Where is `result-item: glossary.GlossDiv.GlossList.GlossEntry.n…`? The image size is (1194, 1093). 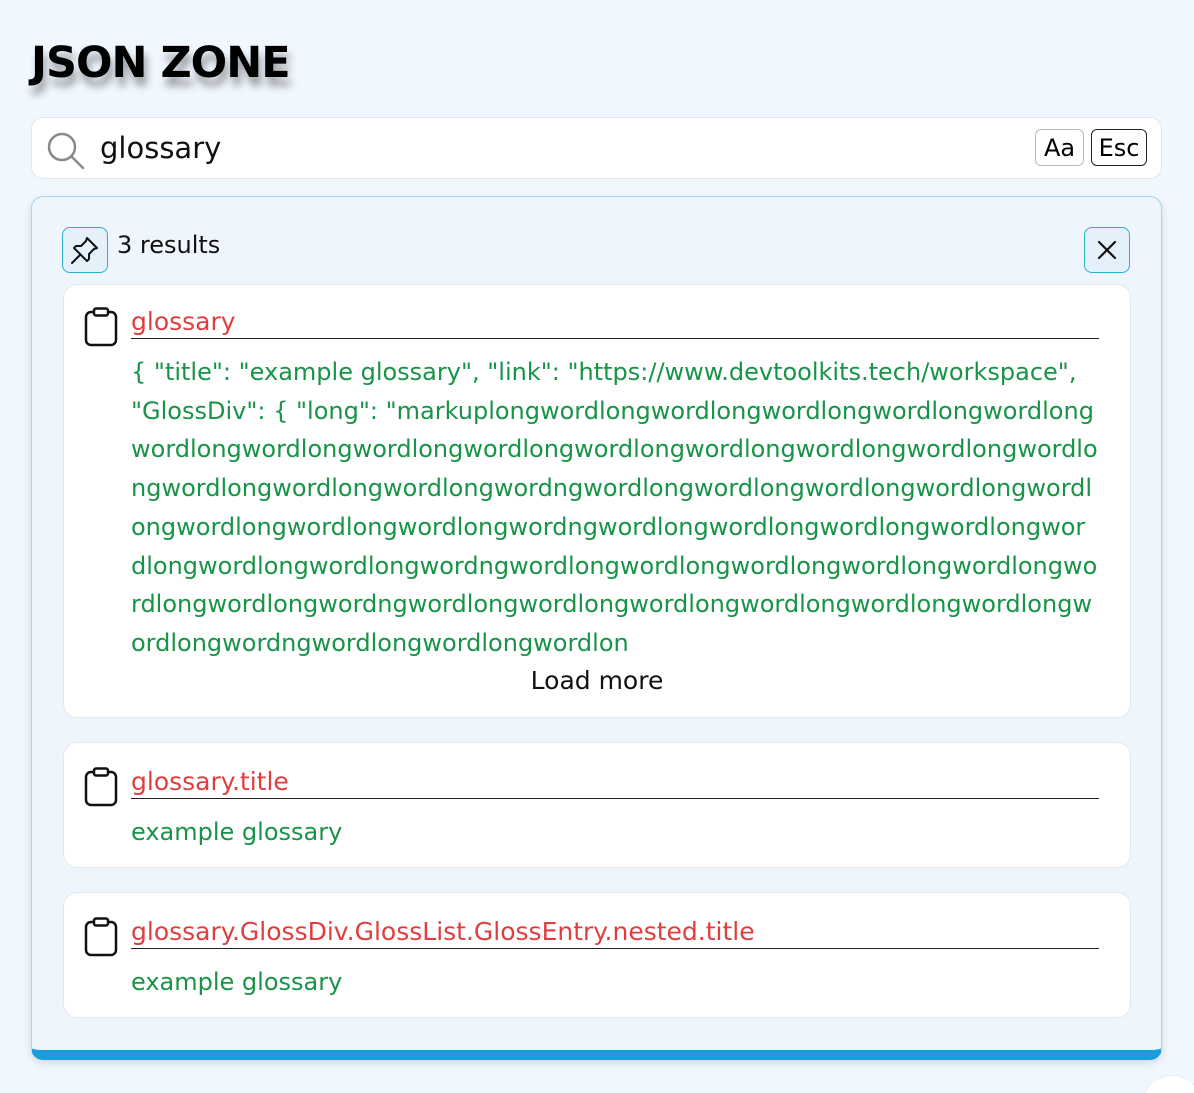
result-item: glossary.GlossDiv.GlossList.GlossEntry.n… is located at coordinates (597, 955).